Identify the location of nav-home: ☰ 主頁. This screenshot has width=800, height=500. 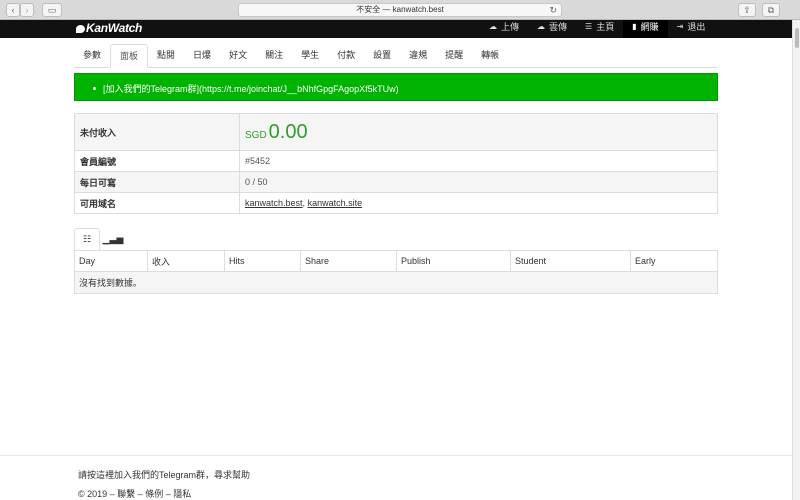
(599, 29).